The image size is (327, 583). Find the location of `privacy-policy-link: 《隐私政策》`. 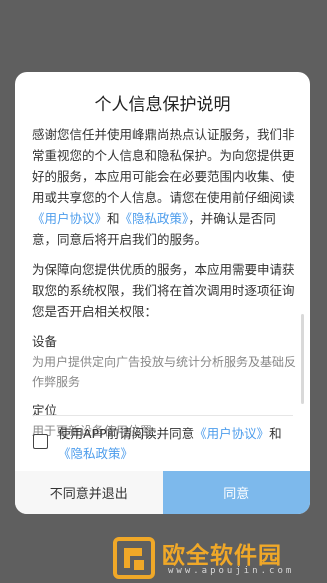

privacy-policy-link: 《隐私政策》 is located at coordinates (154, 218).